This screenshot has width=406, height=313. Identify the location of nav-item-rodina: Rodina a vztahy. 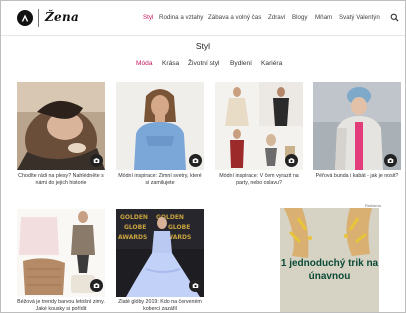
(181, 17).